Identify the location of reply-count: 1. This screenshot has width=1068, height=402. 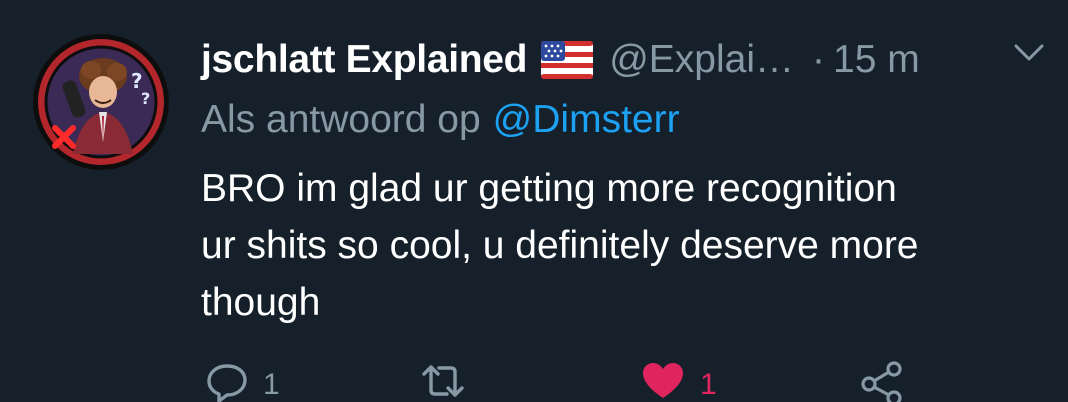
(271, 384).